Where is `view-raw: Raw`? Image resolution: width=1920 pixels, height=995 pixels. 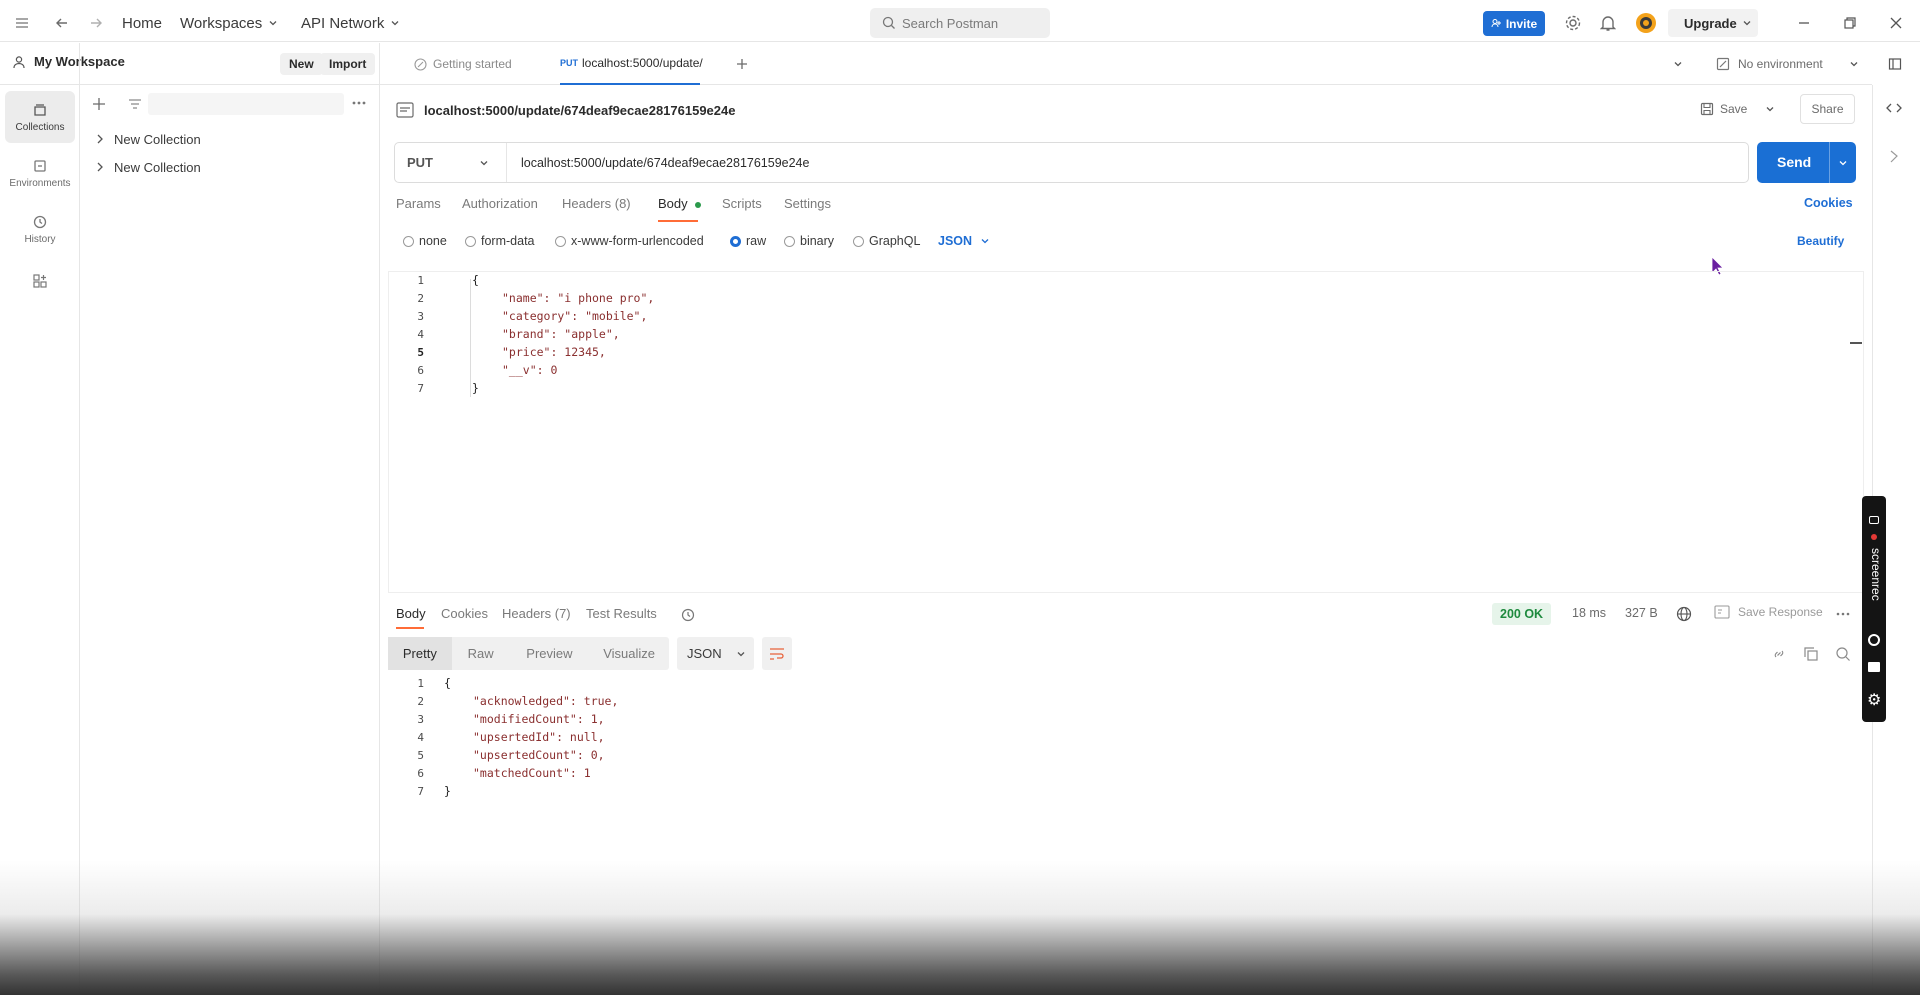 view-raw: Raw is located at coordinates (481, 653).